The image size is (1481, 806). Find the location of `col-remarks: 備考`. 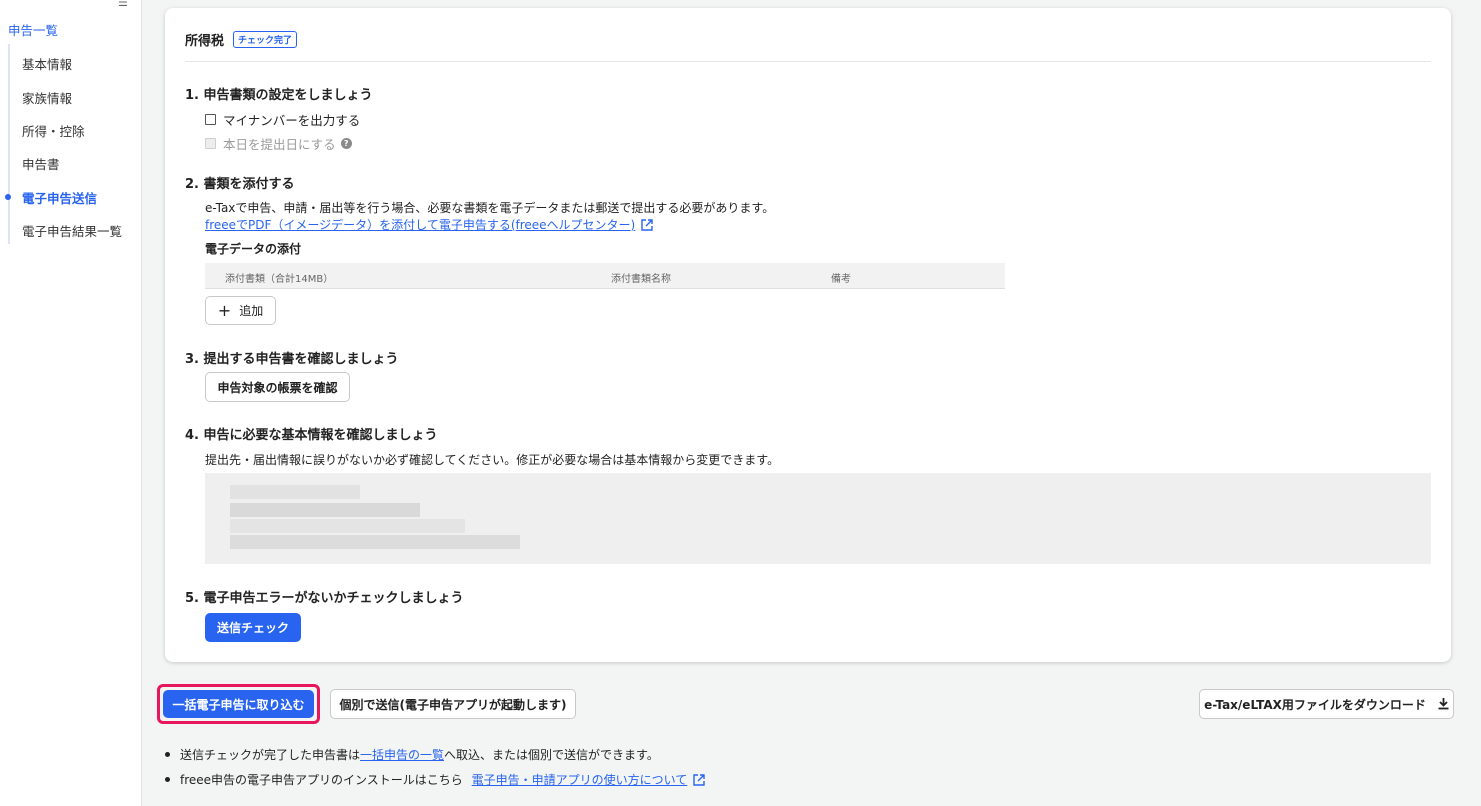

col-remarks: 備考 is located at coordinates (841, 279).